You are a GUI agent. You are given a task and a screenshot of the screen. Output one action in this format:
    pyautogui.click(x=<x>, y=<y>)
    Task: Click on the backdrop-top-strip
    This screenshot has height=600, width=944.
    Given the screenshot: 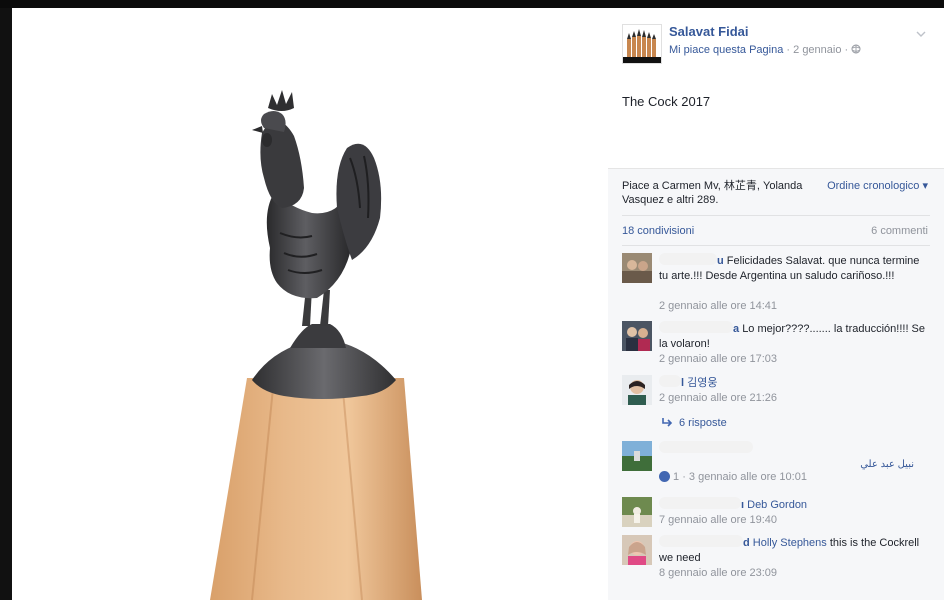 What is the action you would take?
    pyautogui.click(x=472, y=4)
    